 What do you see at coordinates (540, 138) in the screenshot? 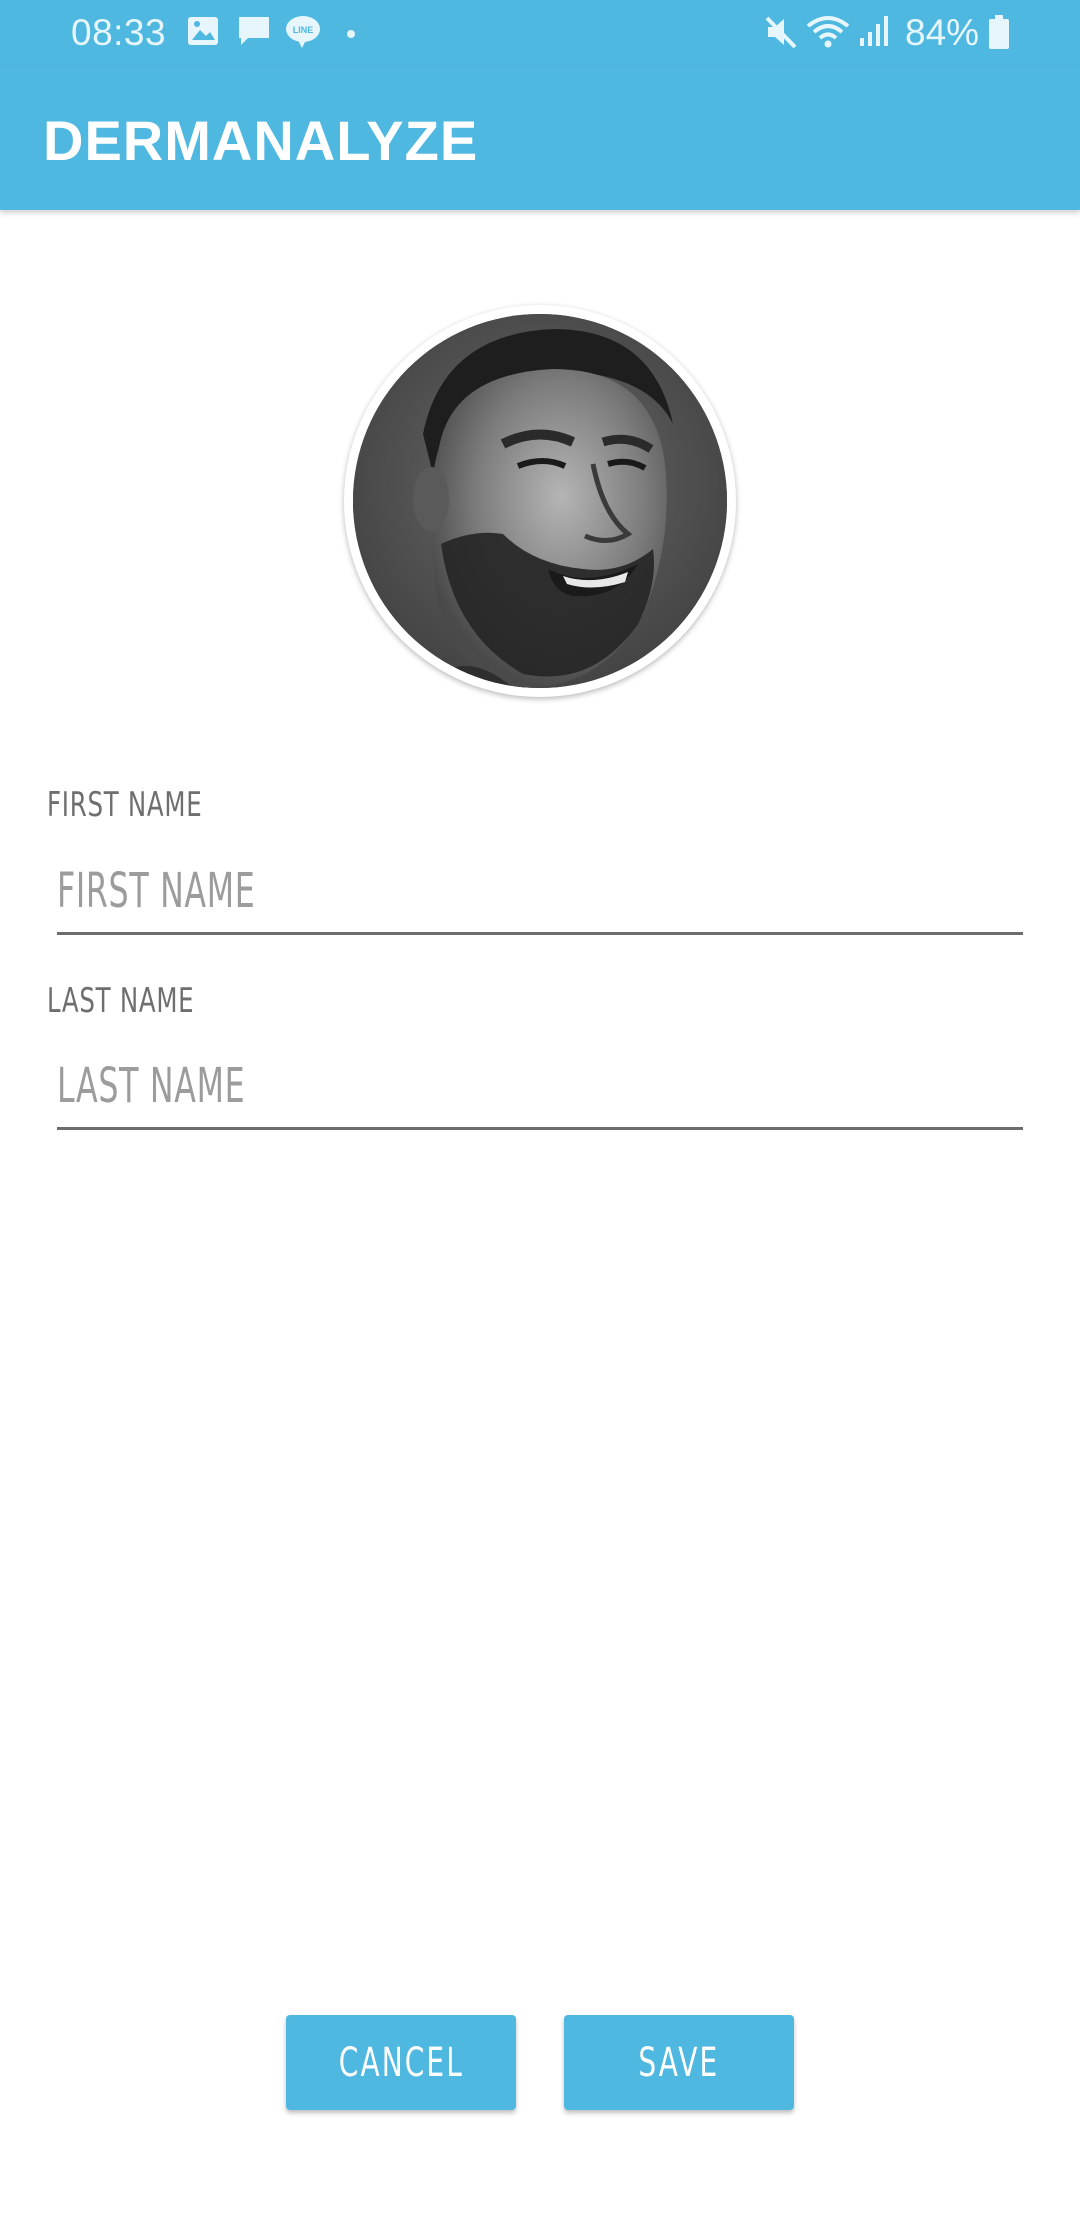
I see `app-bar: DERMANALYZE` at bounding box center [540, 138].